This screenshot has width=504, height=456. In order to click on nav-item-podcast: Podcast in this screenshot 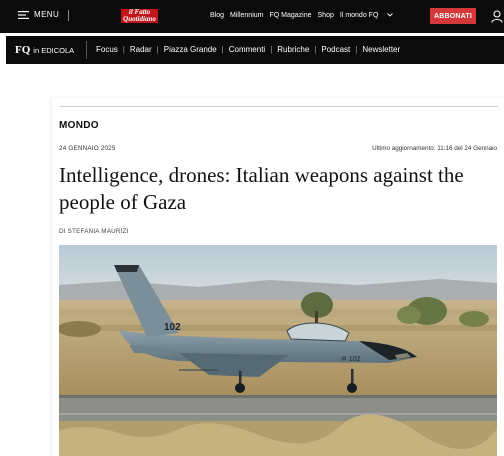, I will do `click(335, 49)`.